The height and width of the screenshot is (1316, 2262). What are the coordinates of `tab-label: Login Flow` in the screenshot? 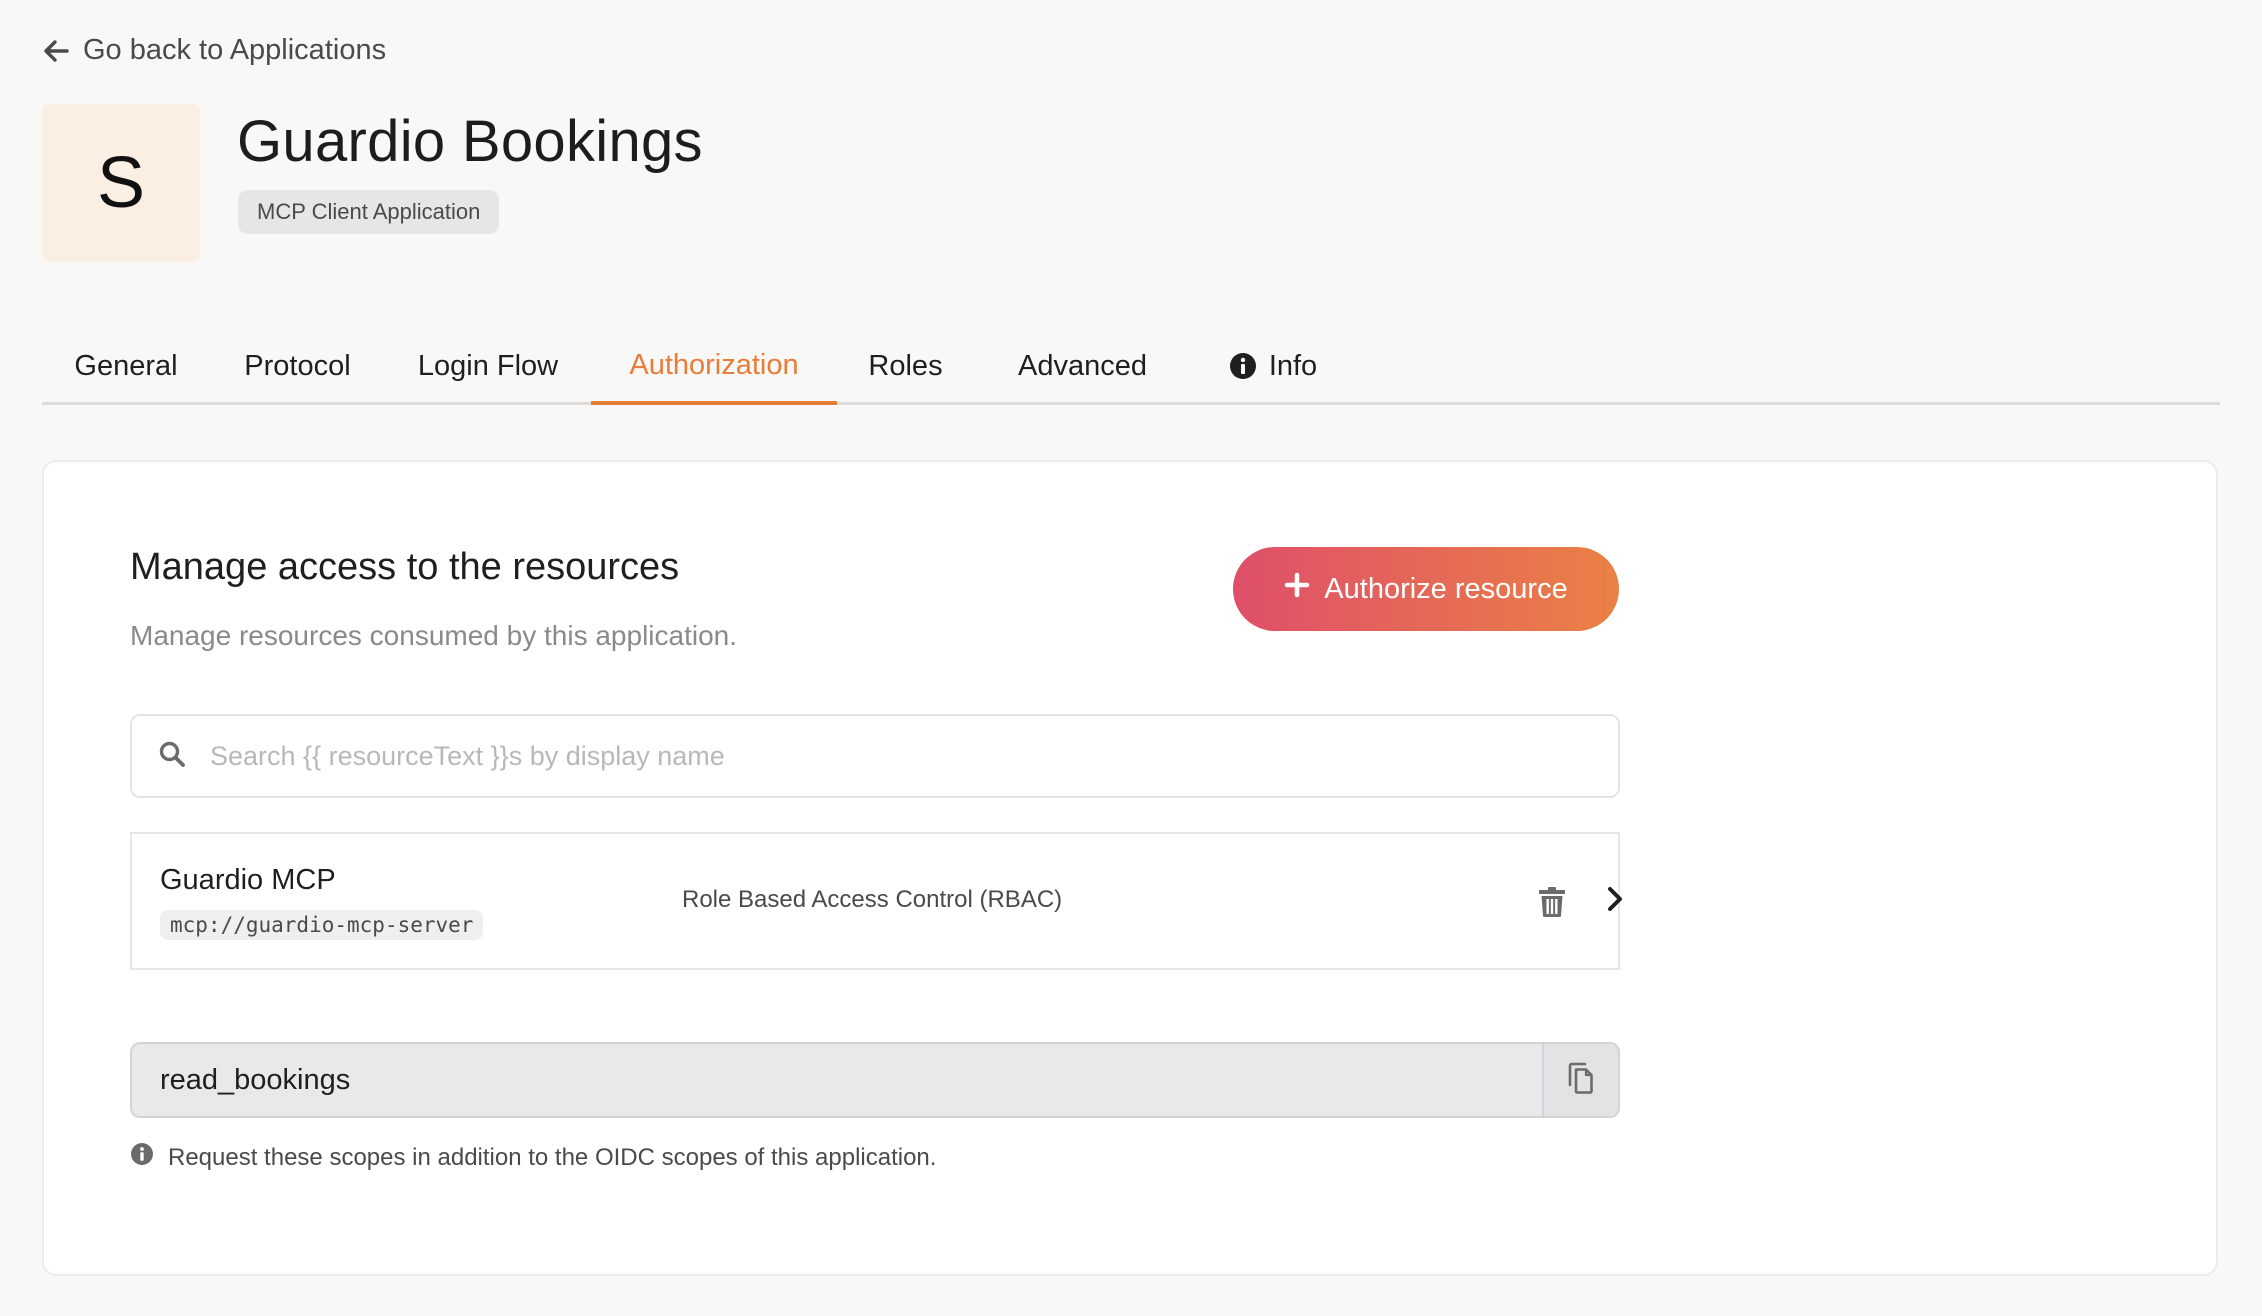 It's located at (488, 365).